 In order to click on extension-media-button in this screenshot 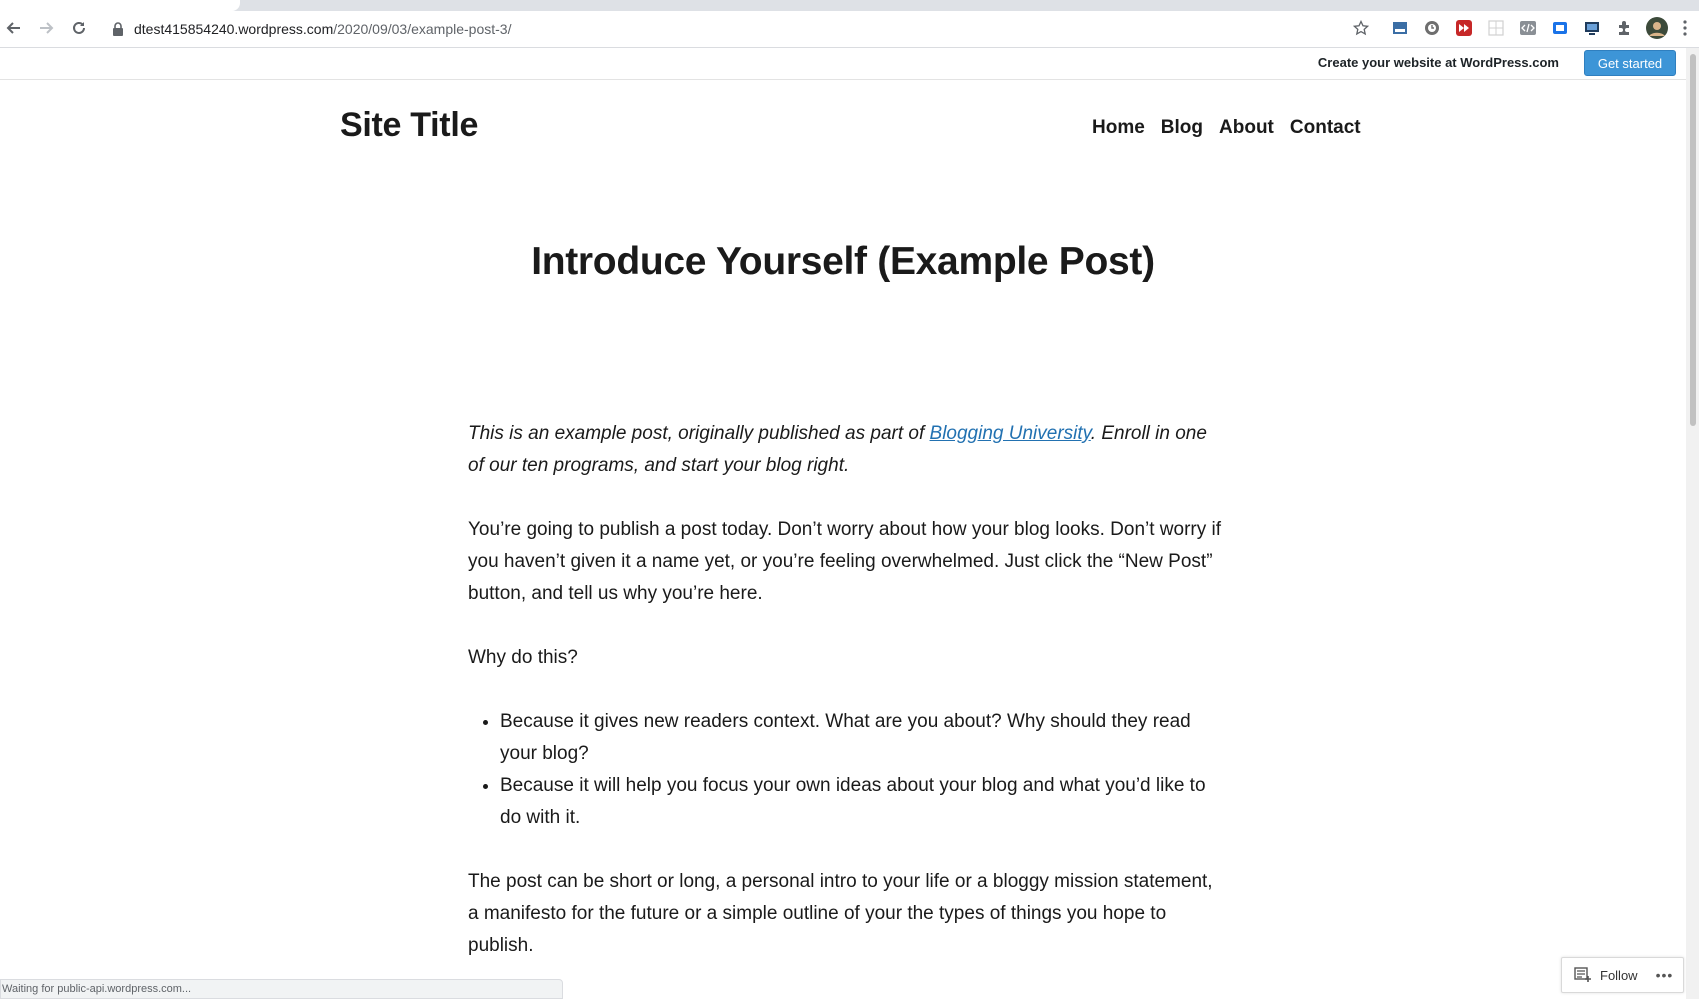, I will do `click(1464, 28)`.